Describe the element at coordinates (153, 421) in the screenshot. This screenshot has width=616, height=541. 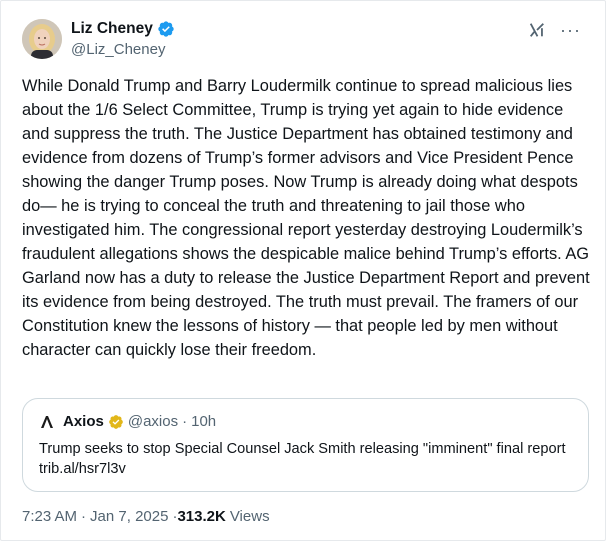
I see `quoted-author-handle: @axios` at that location.